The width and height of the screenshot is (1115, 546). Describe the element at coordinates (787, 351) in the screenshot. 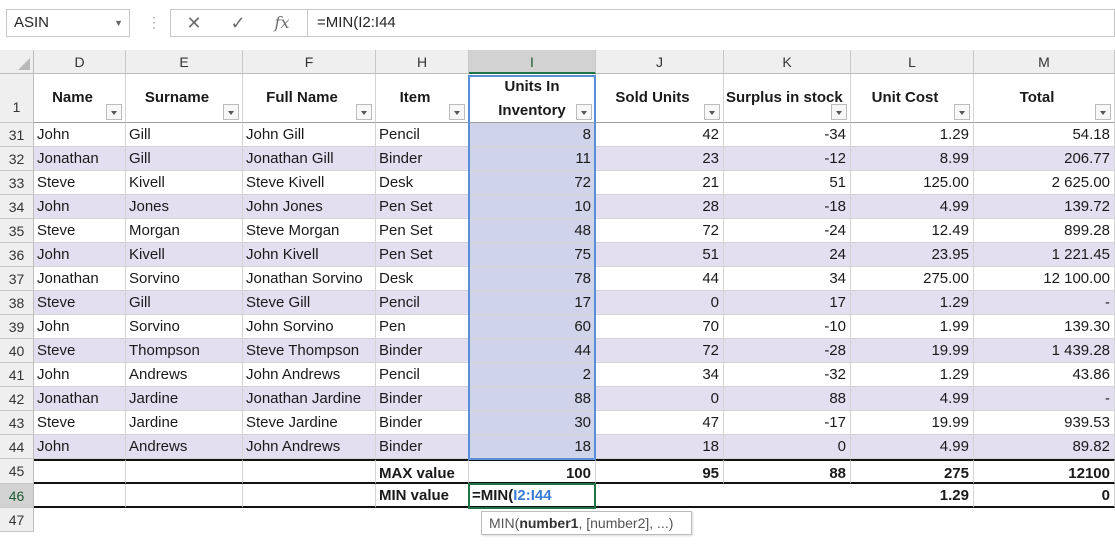

I see `table-cell: -28` at that location.